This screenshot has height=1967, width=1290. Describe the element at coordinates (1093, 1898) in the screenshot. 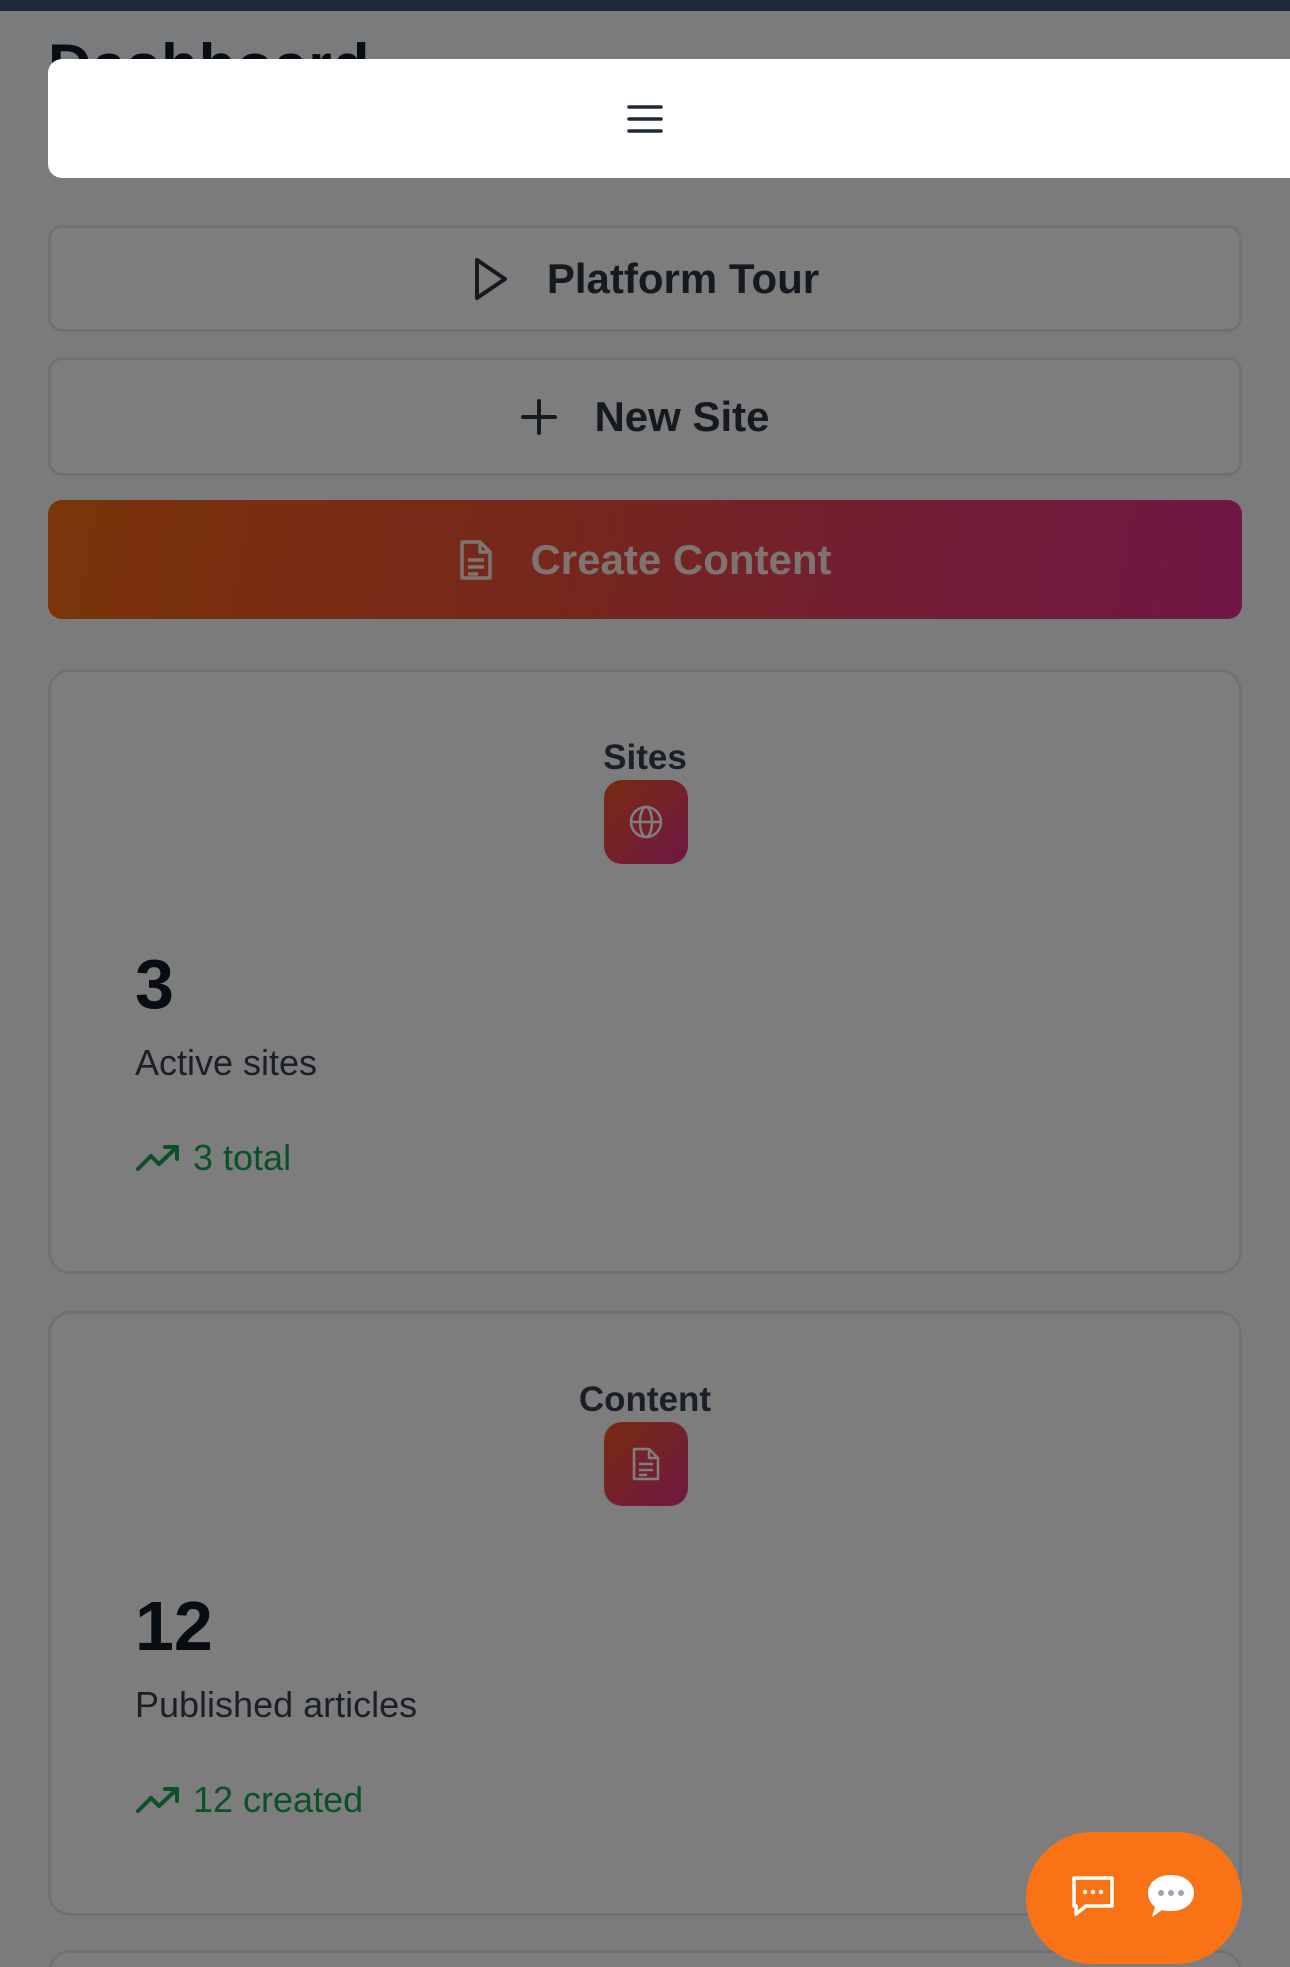

I see `message-square-icon` at that location.